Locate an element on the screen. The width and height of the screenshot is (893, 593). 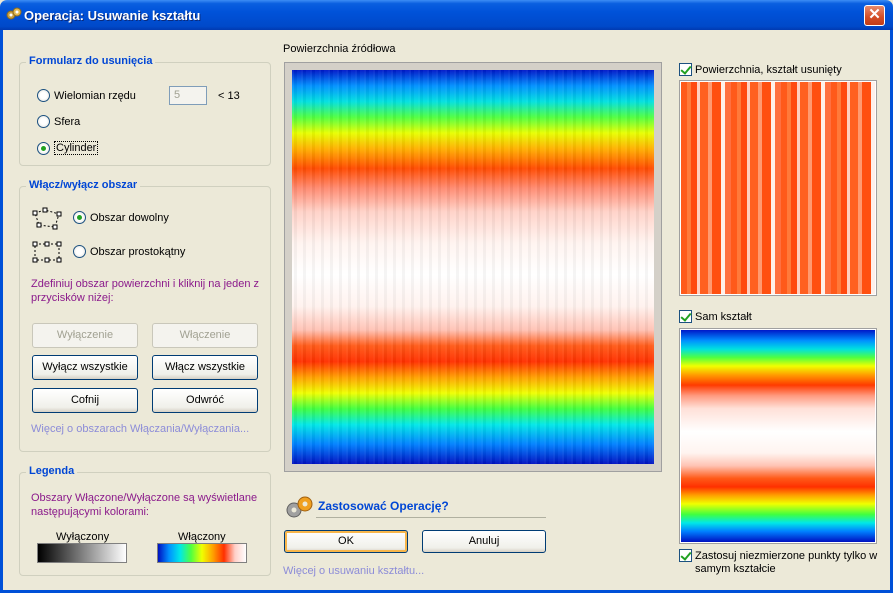
radio-sphere: Sfera is located at coordinates (58, 121).